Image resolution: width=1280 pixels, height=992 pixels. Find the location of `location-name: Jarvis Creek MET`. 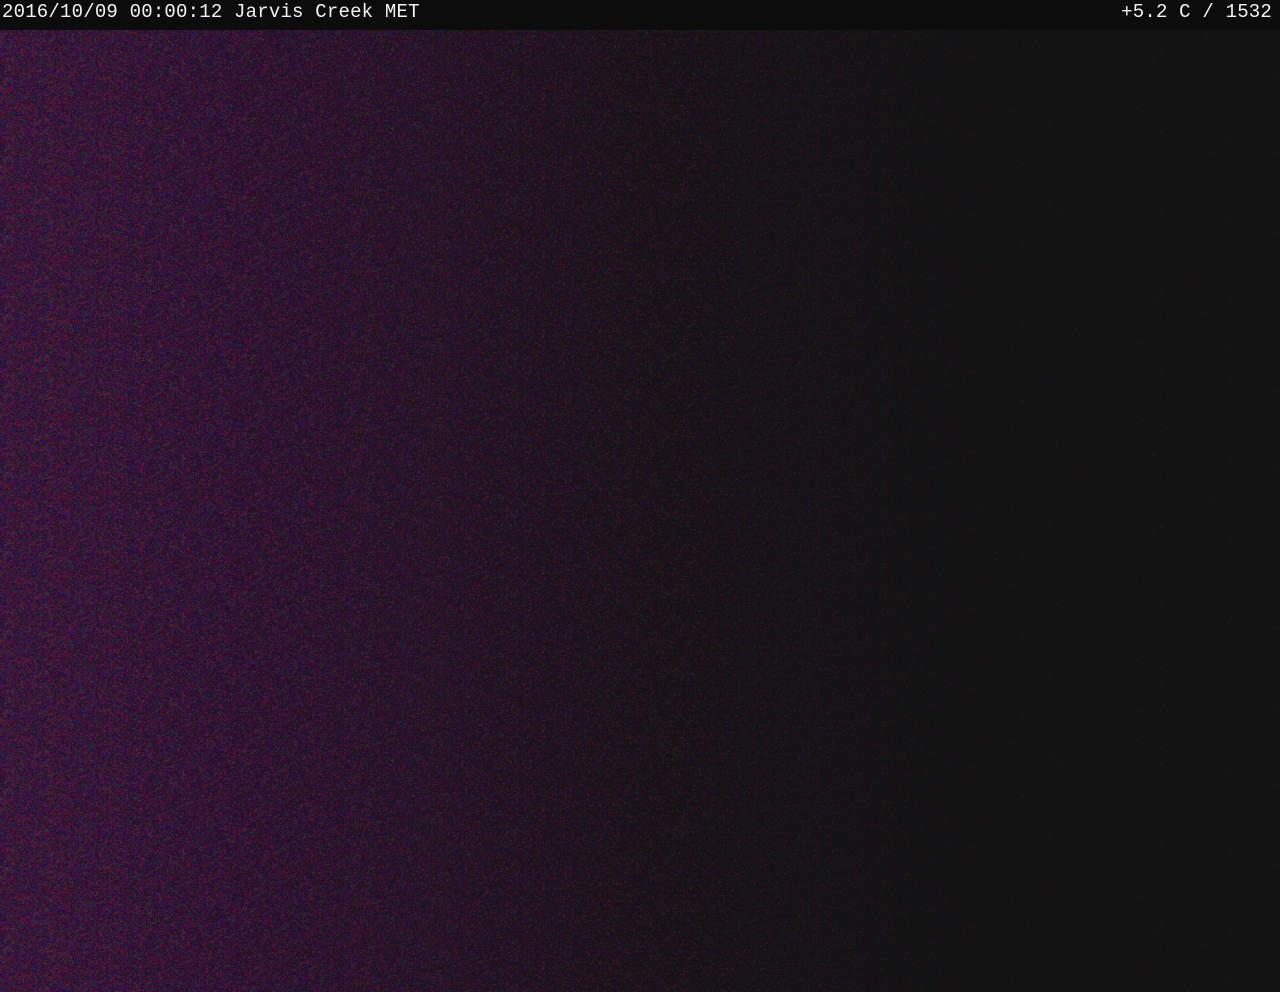

location-name: Jarvis Creek MET is located at coordinates (327, 12).